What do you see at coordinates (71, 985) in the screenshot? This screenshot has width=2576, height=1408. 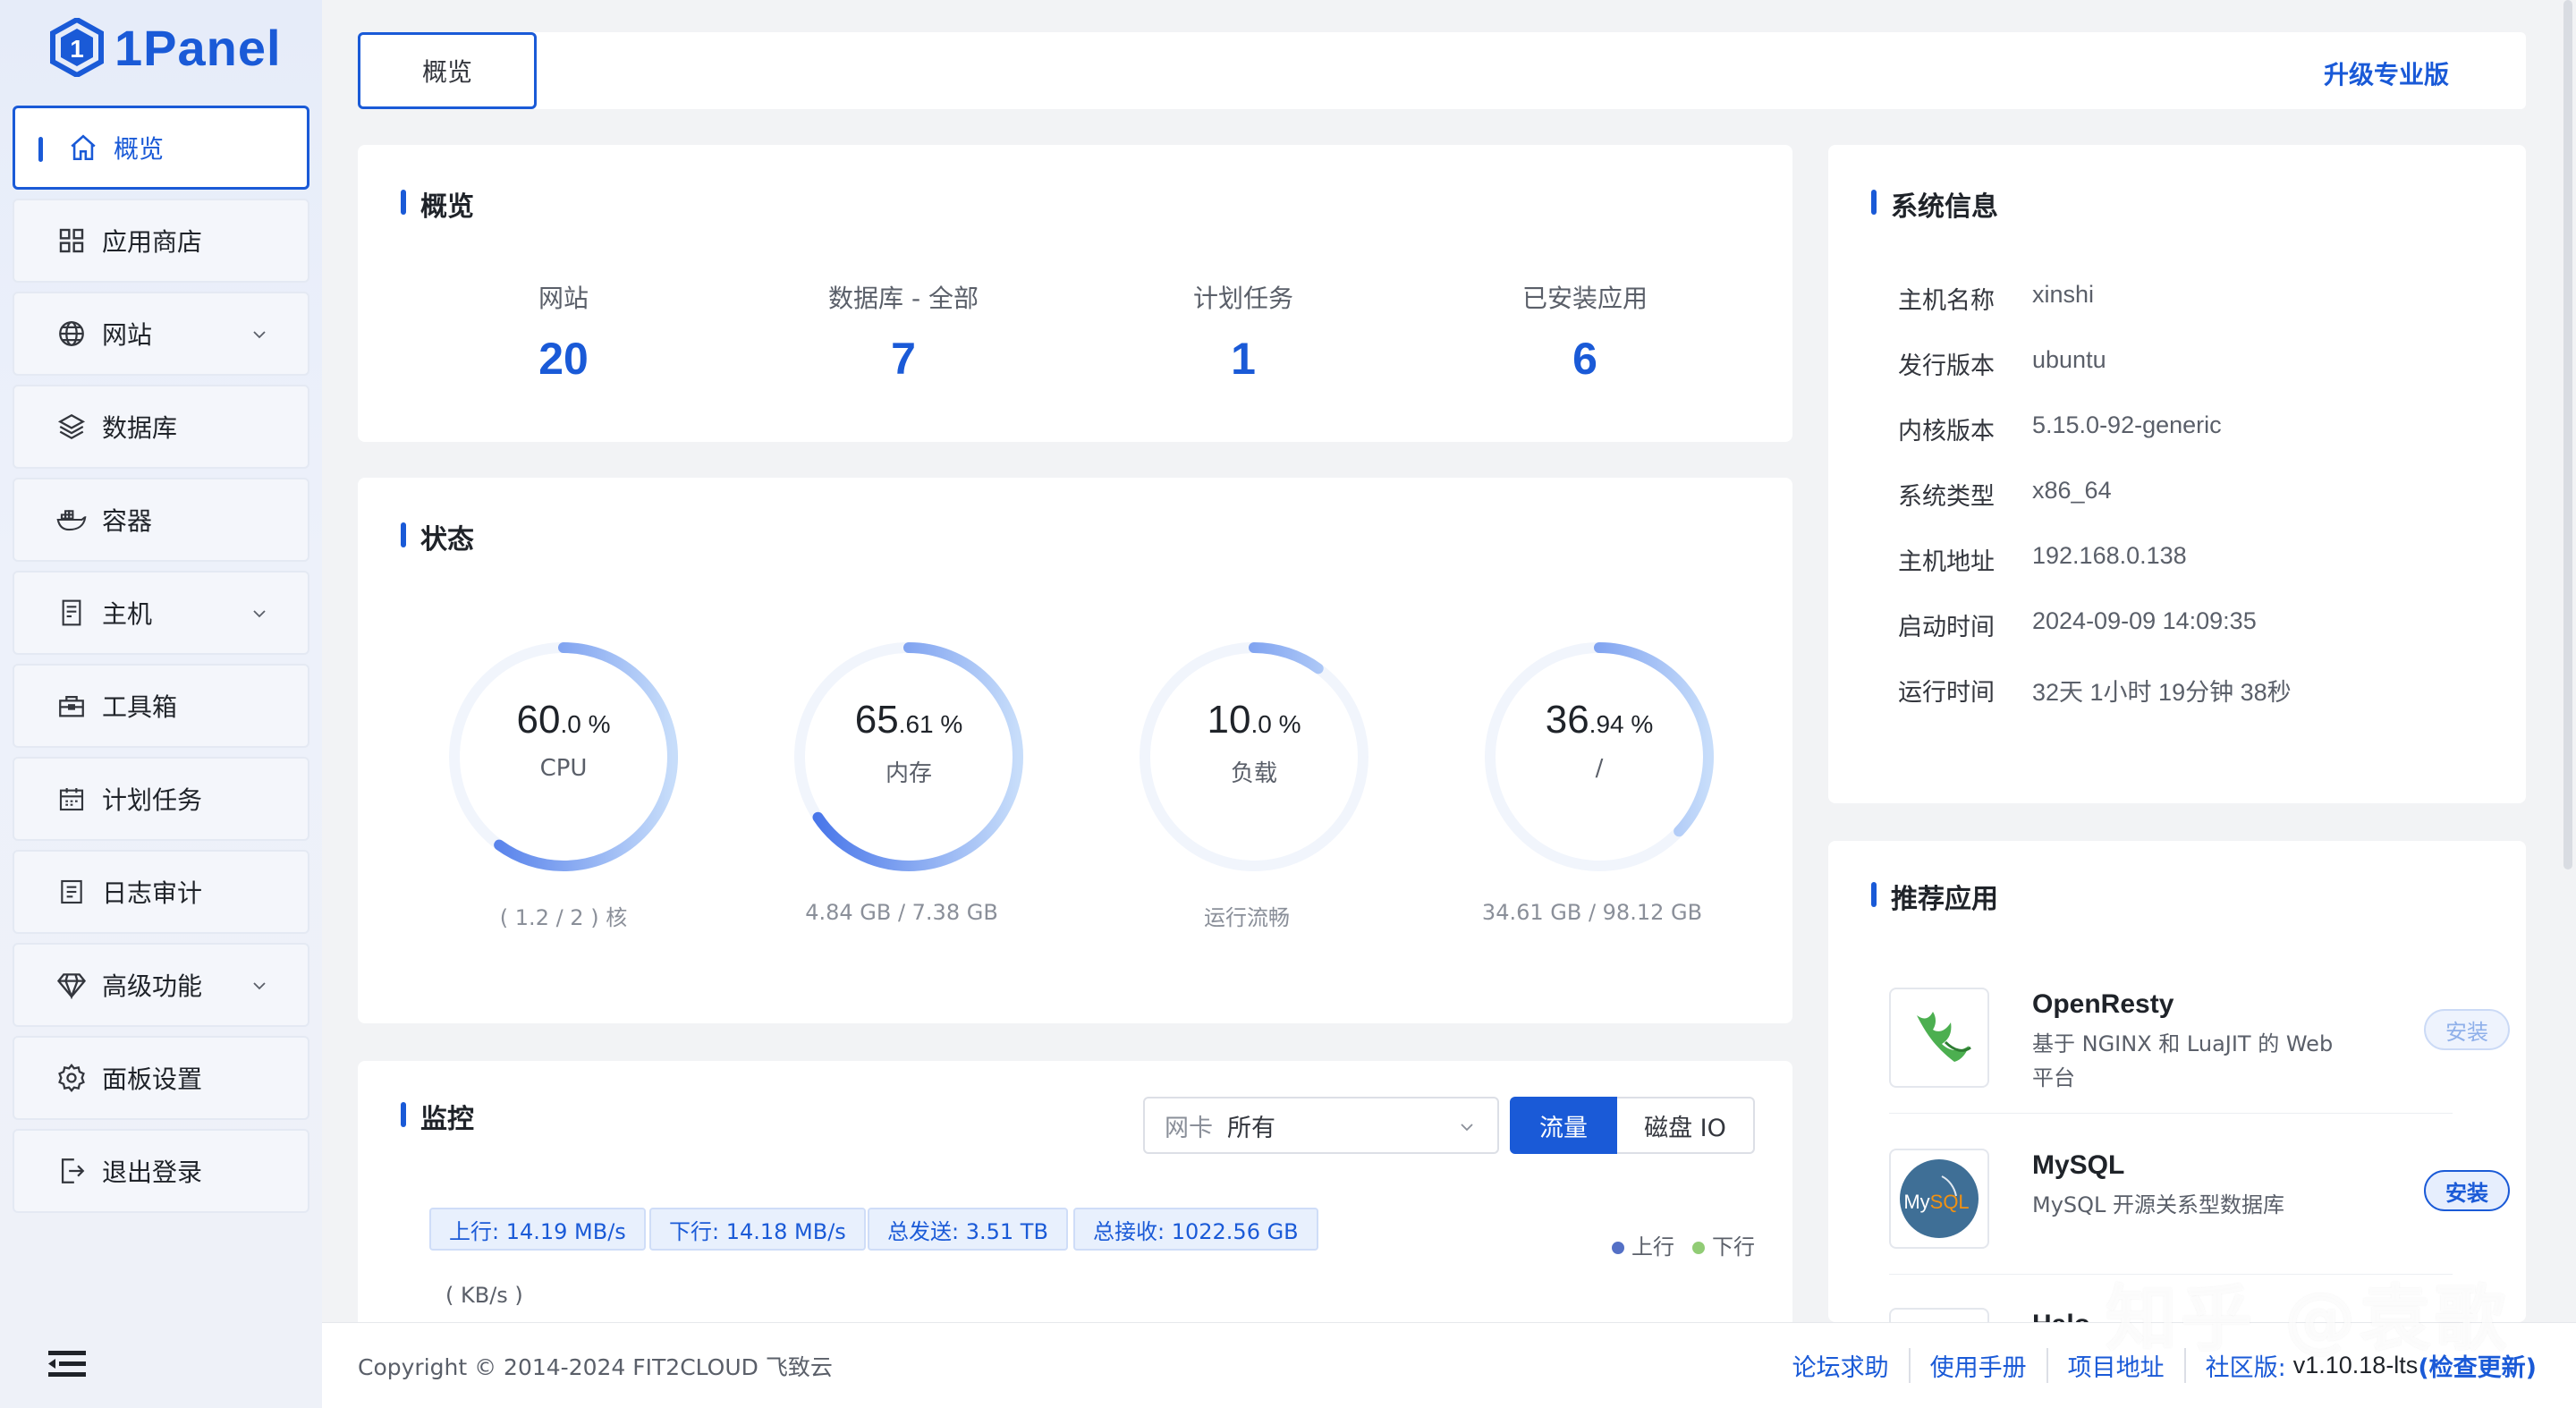 I see `diamond-icon` at bounding box center [71, 985].